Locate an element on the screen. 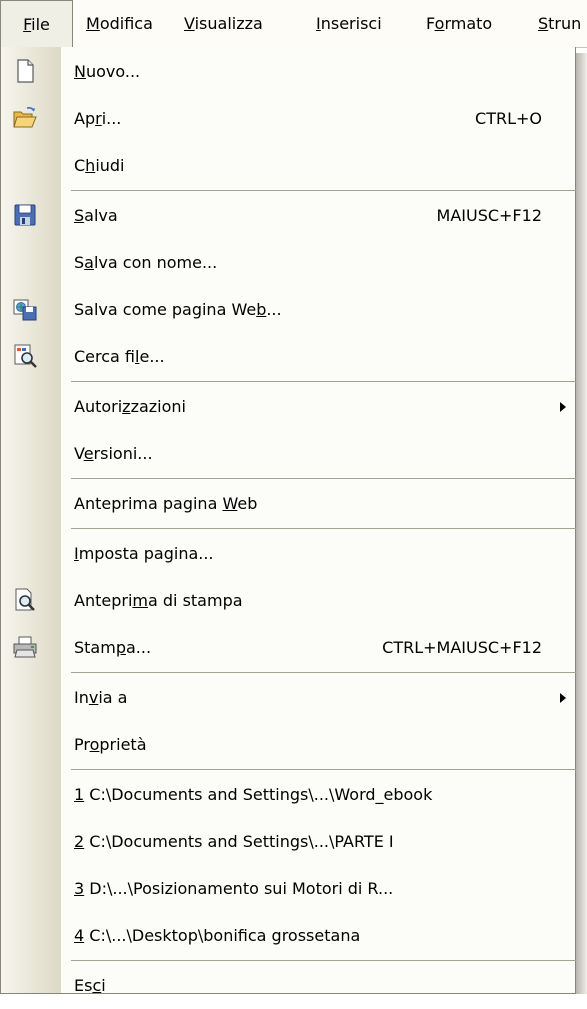  menu-modifica-label-post: odifica is located at coordinates (126, 23).